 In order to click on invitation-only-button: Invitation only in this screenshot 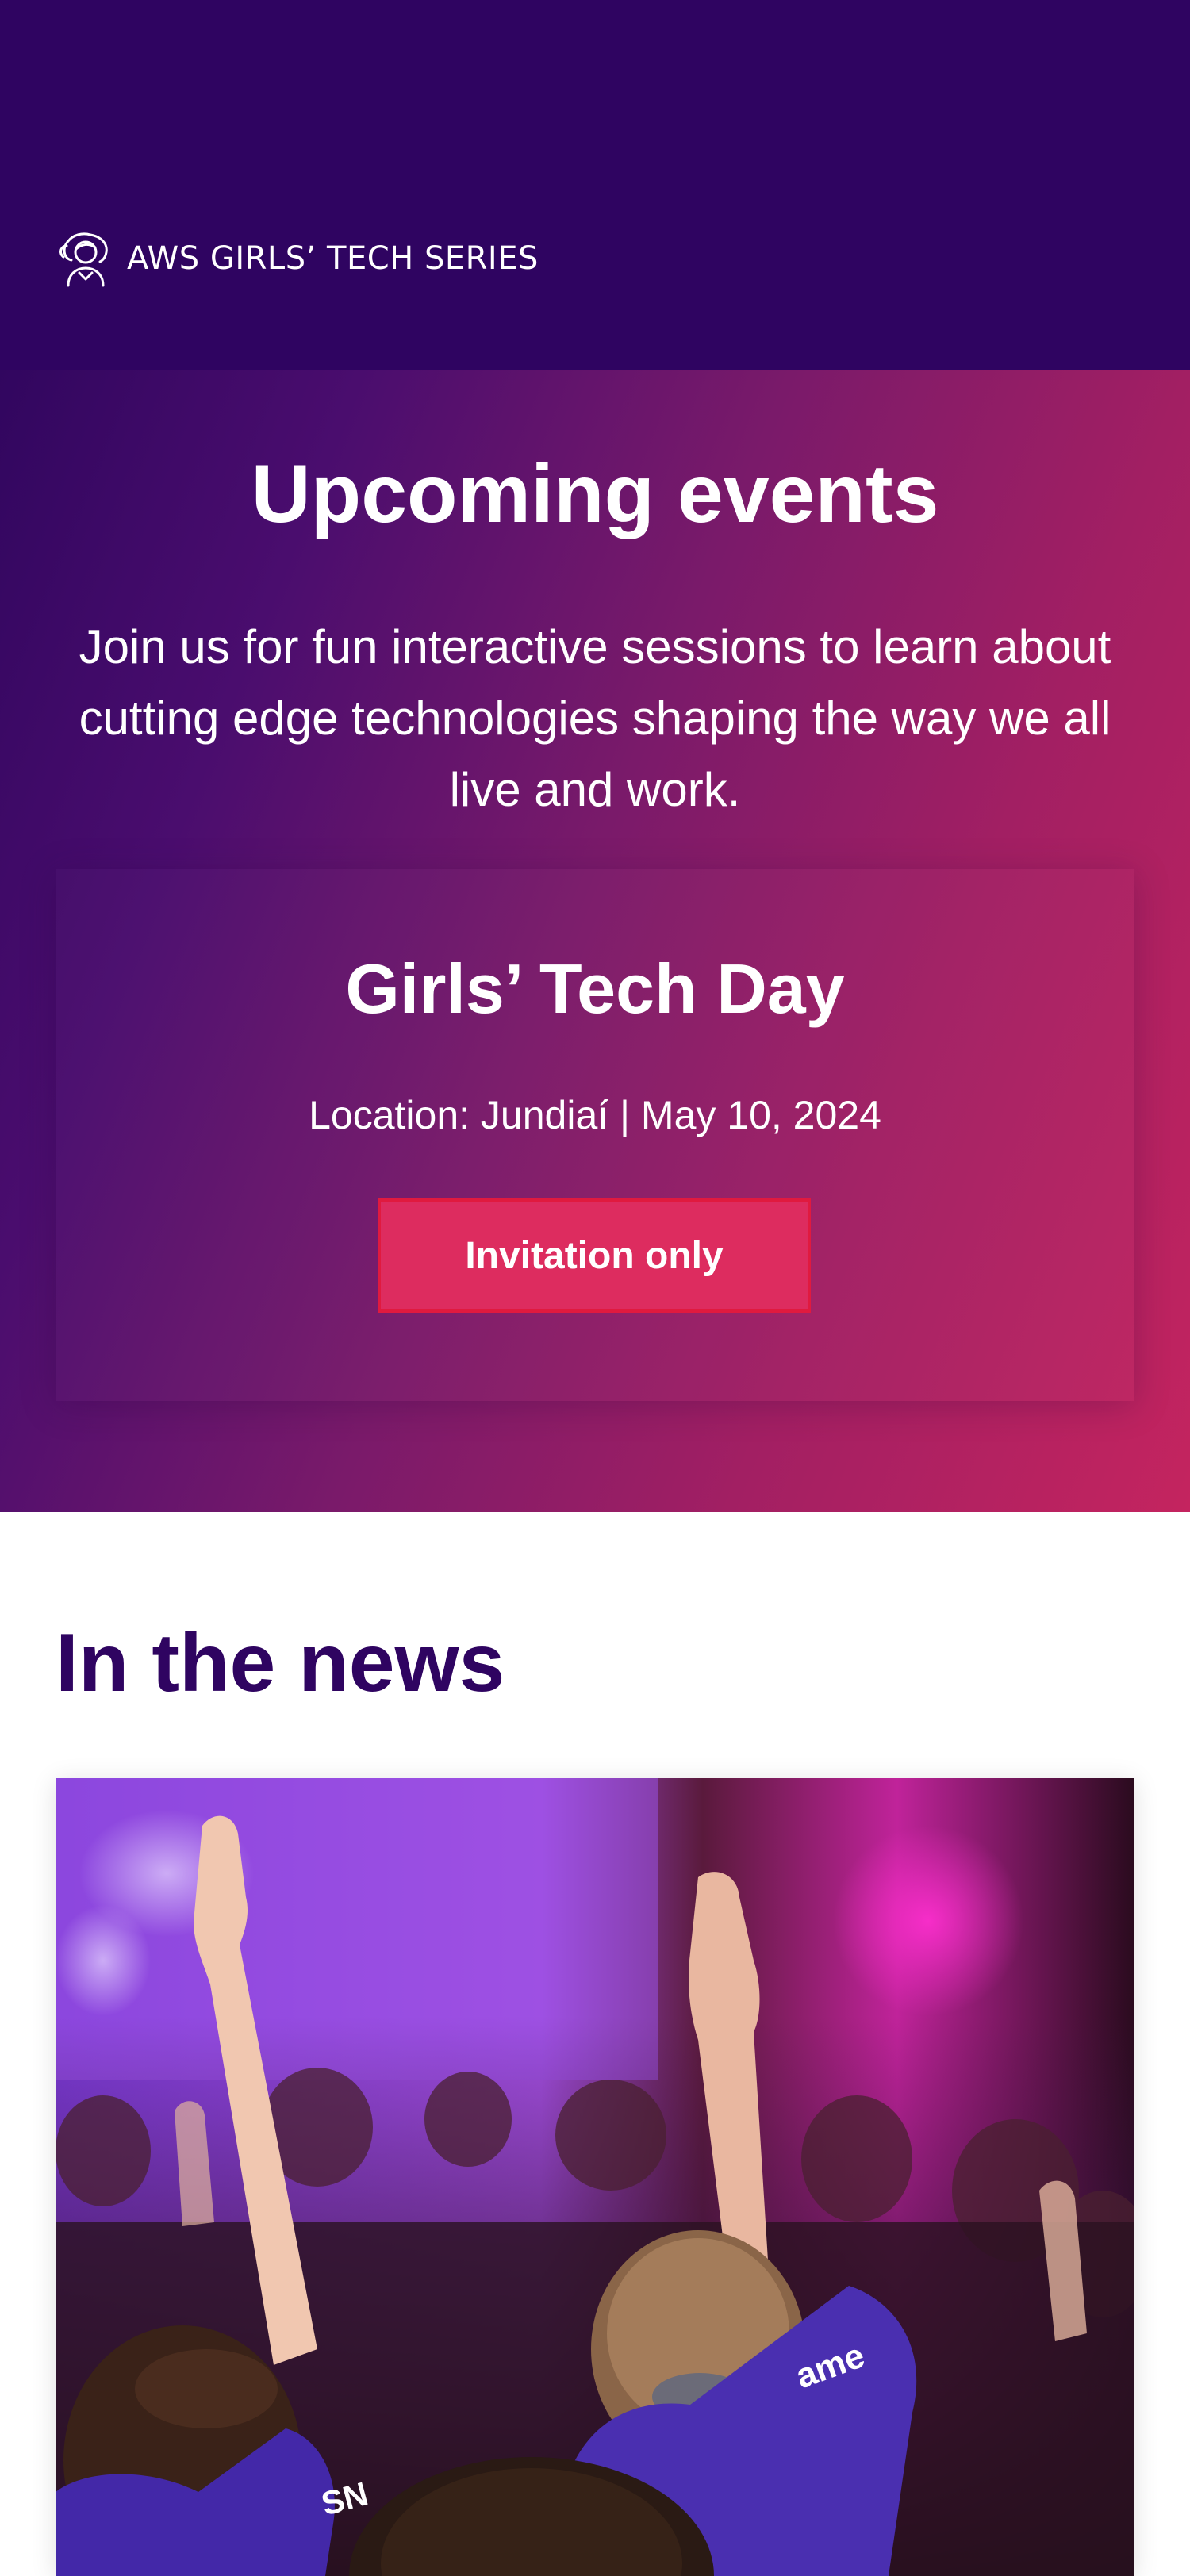, I will do `click(594, 1255)`.